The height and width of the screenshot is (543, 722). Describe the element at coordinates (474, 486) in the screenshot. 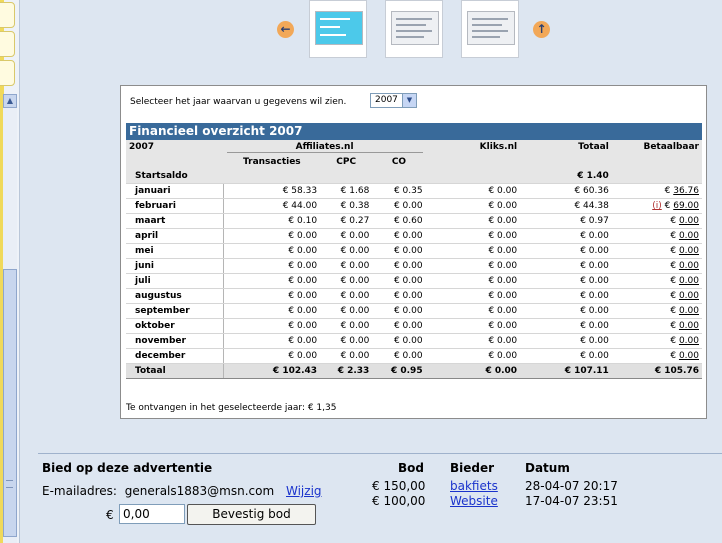

I see `bidder-link-1: bakfiets` at that location.